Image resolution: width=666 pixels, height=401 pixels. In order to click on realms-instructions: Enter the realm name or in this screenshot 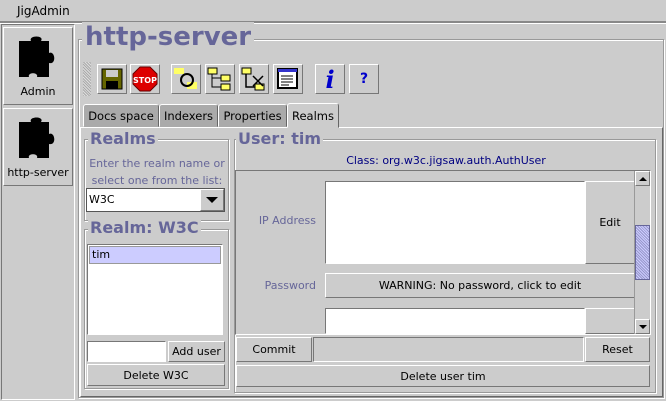, I will do `click(157, 163)`.